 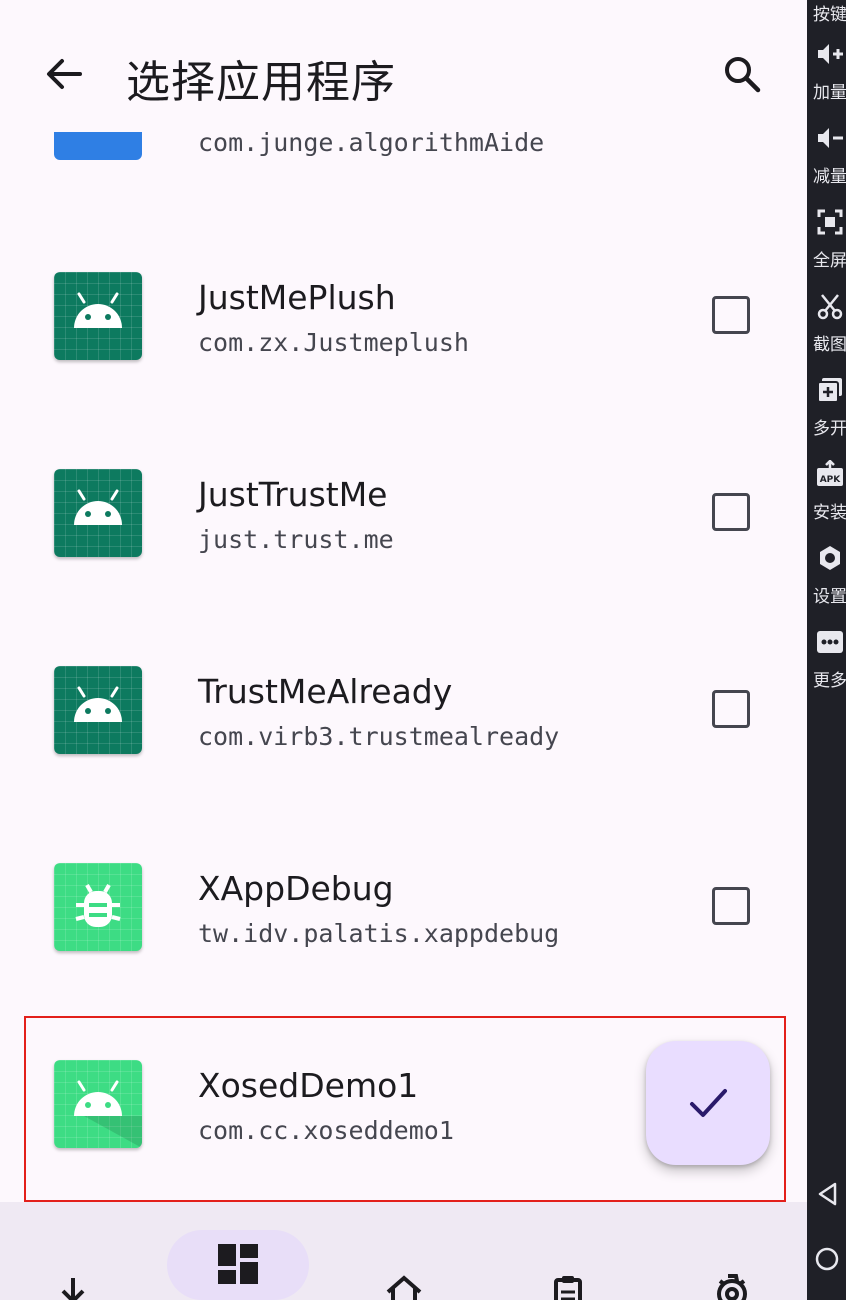 What do you see at coordinates (829, 681) in the screenshot?
I see `tool-label: 更多` at bounding box center [829, 681].